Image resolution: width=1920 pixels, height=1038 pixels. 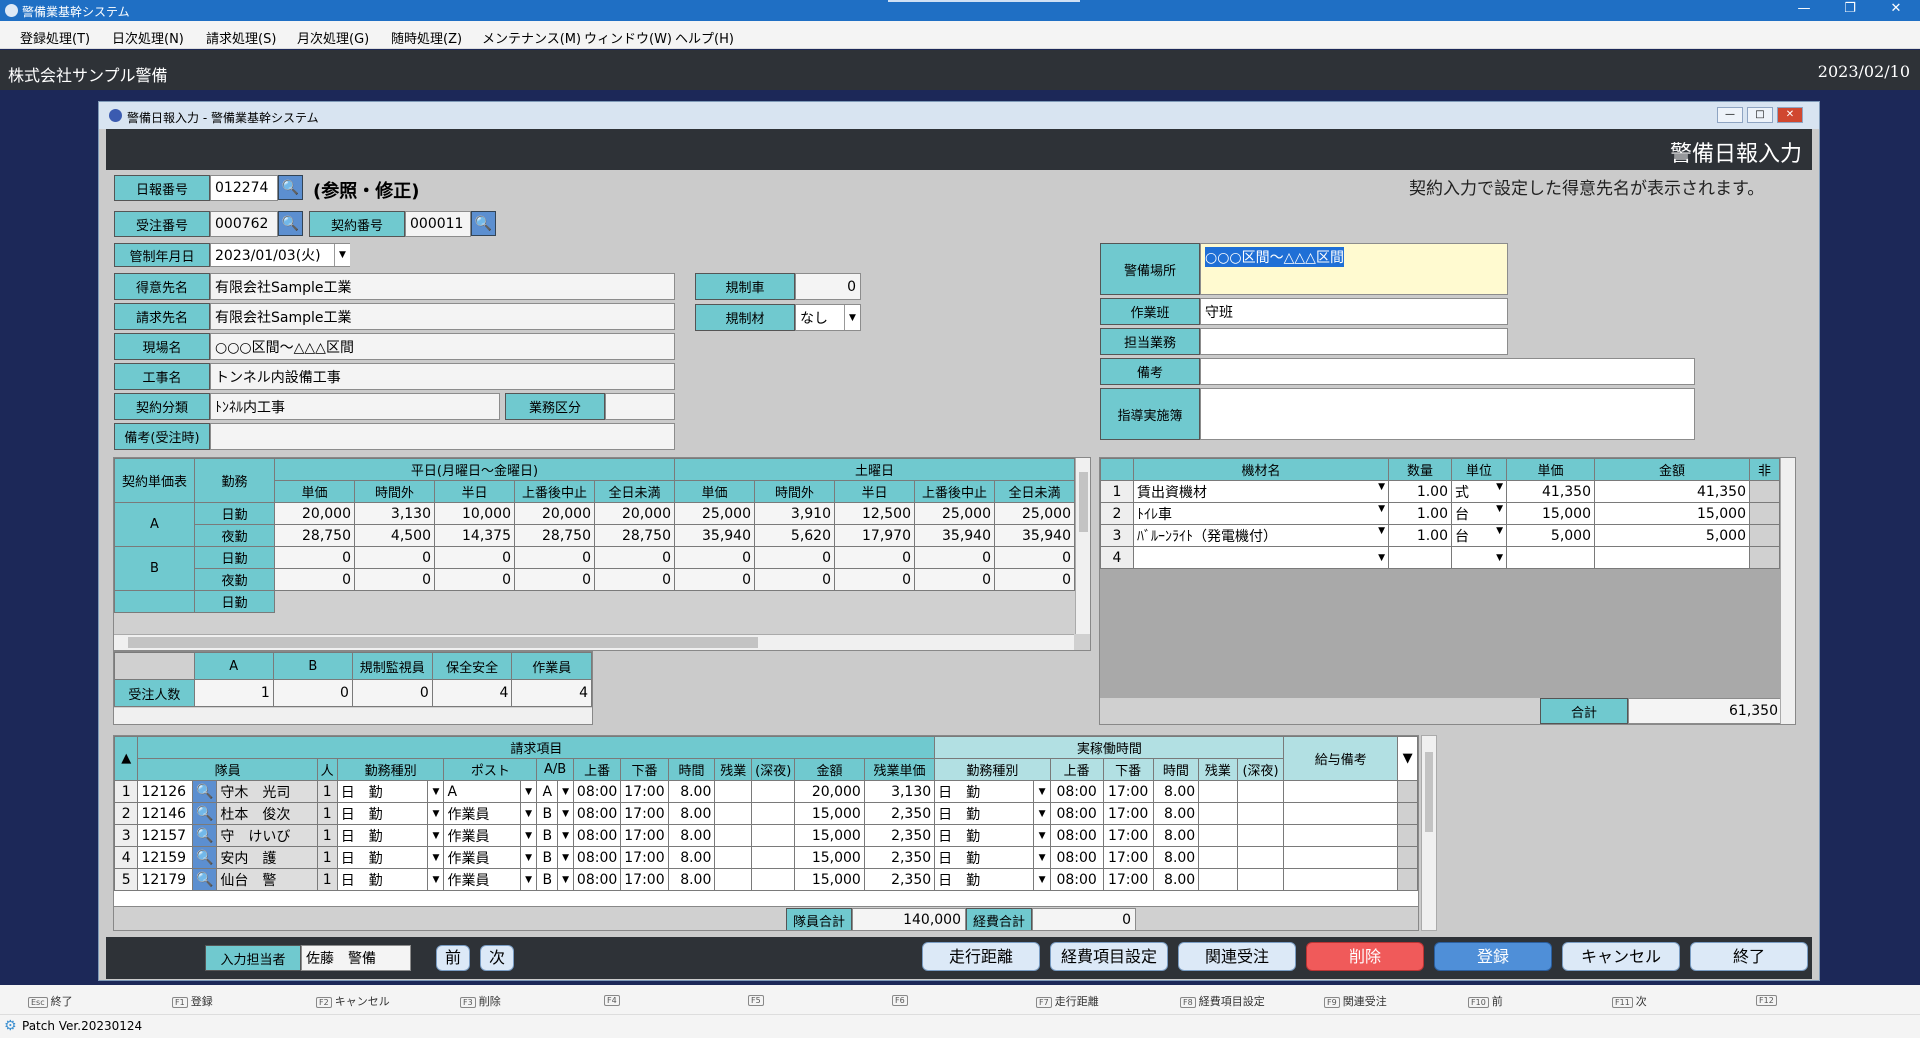 I want to click on price-cell: 28,750, so click(x=554, y=535).